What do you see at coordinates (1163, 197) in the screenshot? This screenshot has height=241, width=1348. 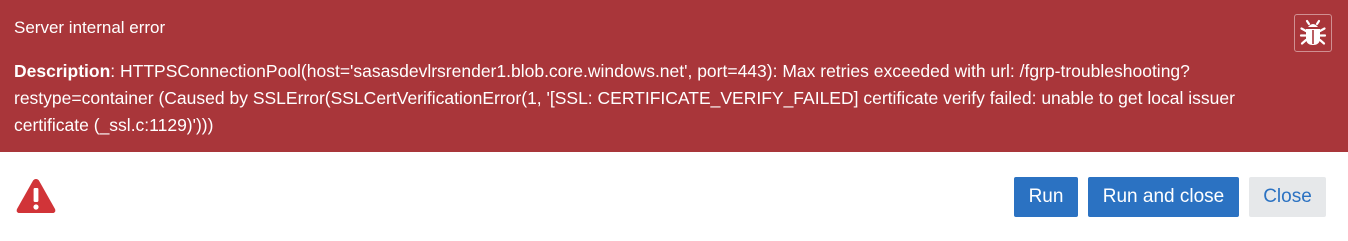 I see `run-and-close-button: Run and close` at bounding box center [1163, 197].